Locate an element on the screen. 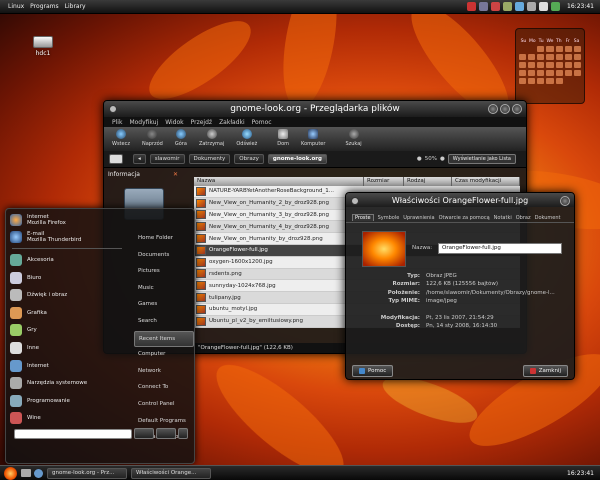 The height and width of the screenshot is (480, 600). lock-icon is located at coordinates (166, 433).